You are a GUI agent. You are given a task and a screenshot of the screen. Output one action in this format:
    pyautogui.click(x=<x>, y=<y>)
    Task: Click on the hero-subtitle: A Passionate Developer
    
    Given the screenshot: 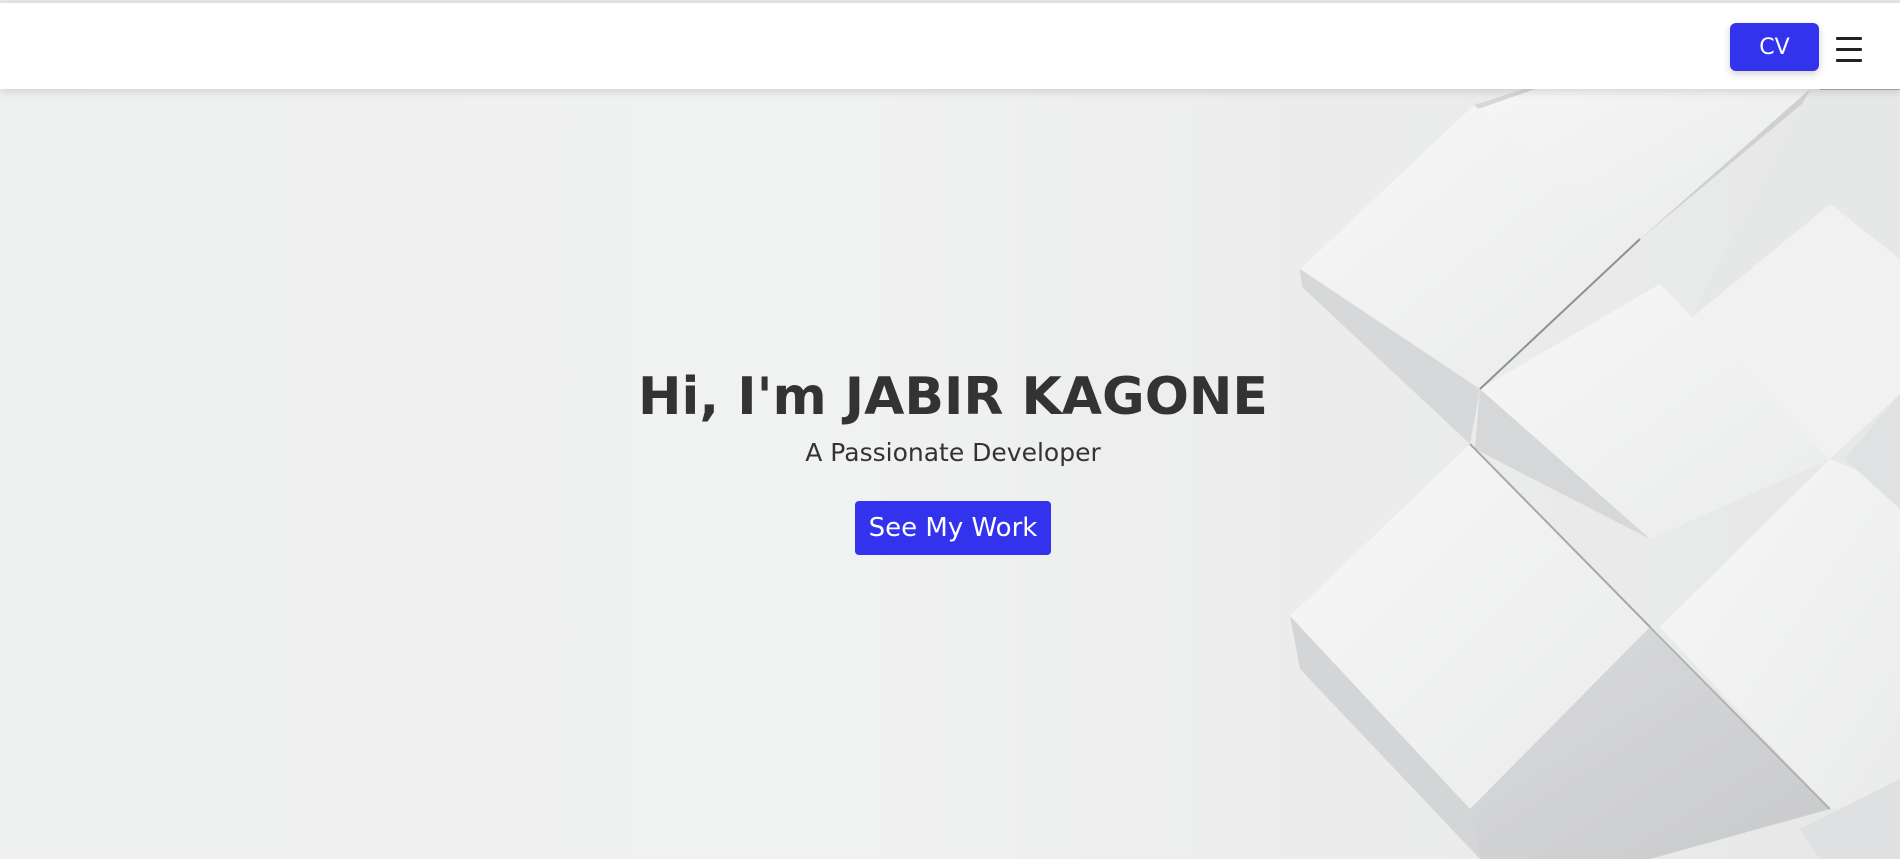 What is the action you would take?
    pyautogui.click(x=953, y=453)
    